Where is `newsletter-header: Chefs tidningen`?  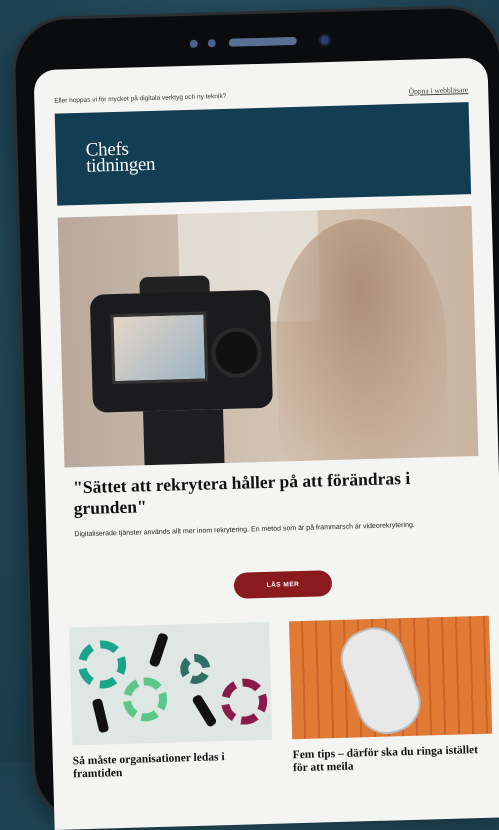 newsletter-header: Chefs tidningen is located at coordinates (263, 154).